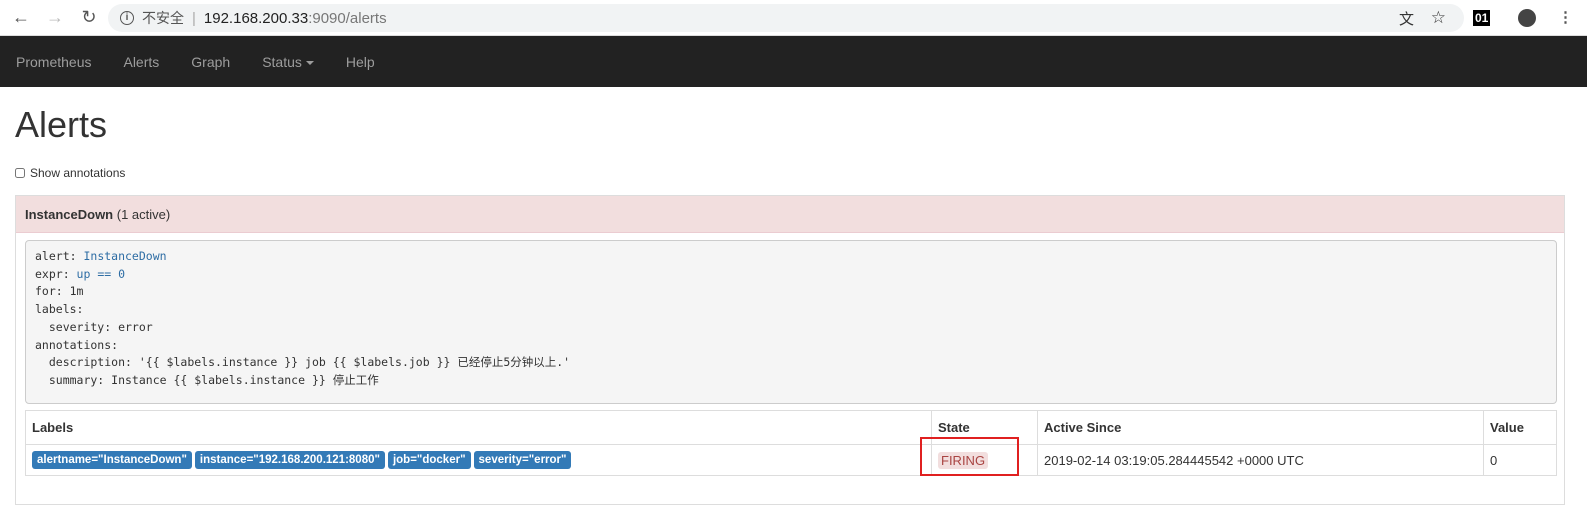 The width and height of the screenshot is (1587, 518). I want to click on label-badge: job="docker", so click(429, 460).